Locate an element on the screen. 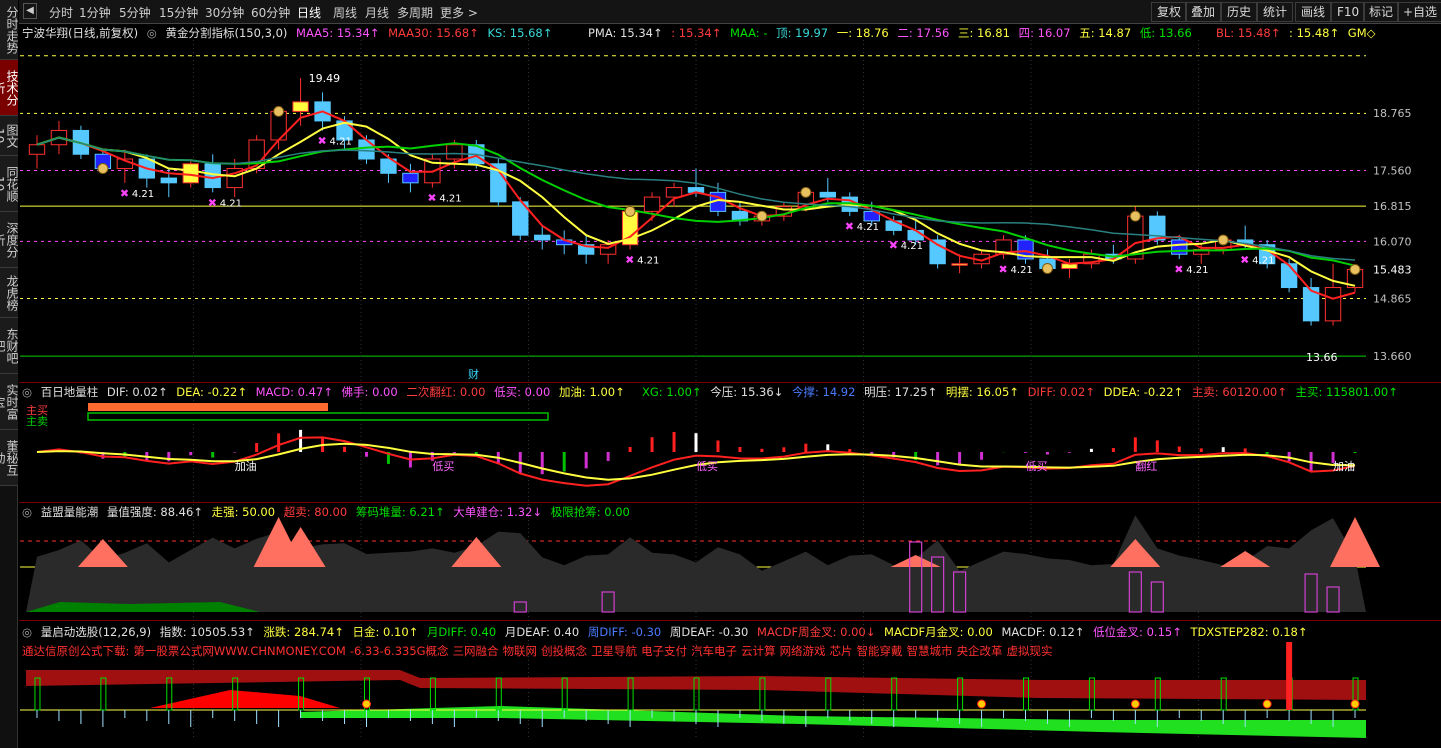  promo-tag: 卫星导航 is located at coordinates (614, 651).